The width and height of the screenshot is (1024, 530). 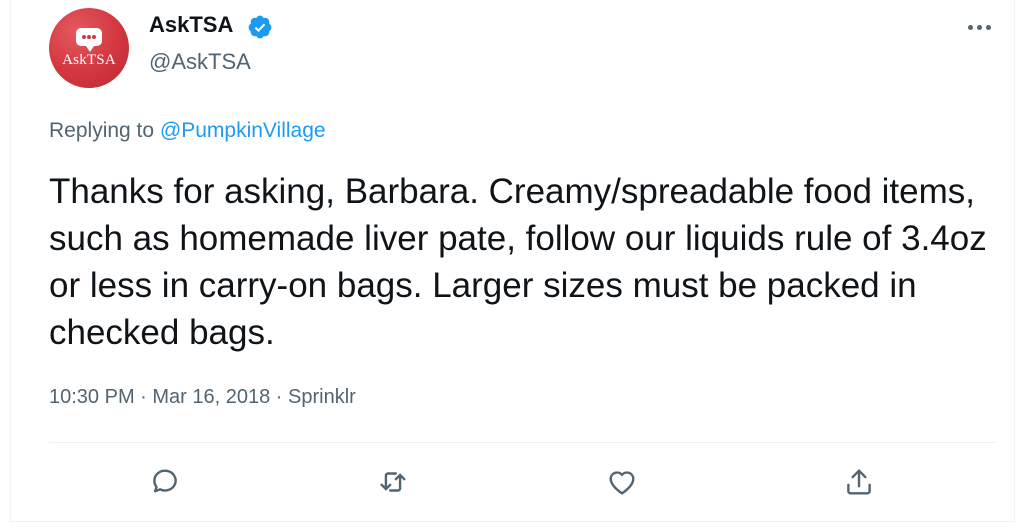 What do you see at coordinates (322, 397) in the screenshot?
I see `tweet-source: Sprinklr` at bounding box center [322, 397].